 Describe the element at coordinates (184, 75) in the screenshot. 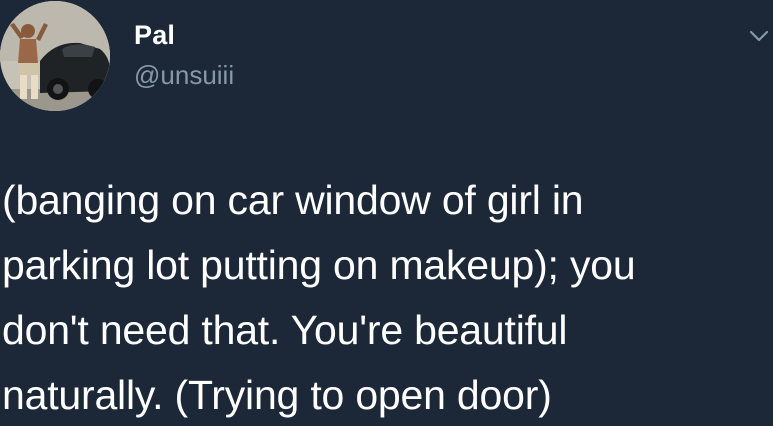

I see `user-handle: @unsuiii` at that location.